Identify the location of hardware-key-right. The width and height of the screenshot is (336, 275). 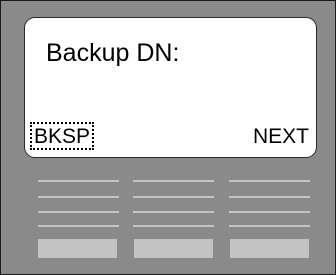
(269, 248).